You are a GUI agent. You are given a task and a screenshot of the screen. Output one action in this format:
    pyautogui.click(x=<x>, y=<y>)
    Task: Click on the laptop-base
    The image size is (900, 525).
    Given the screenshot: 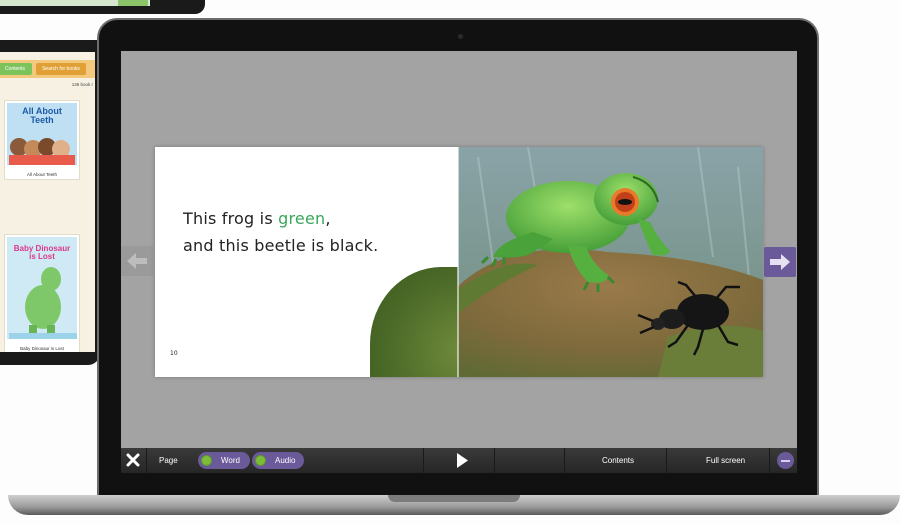 What is the action you would take?
    pyautogui.click(x=454, y=510)
    